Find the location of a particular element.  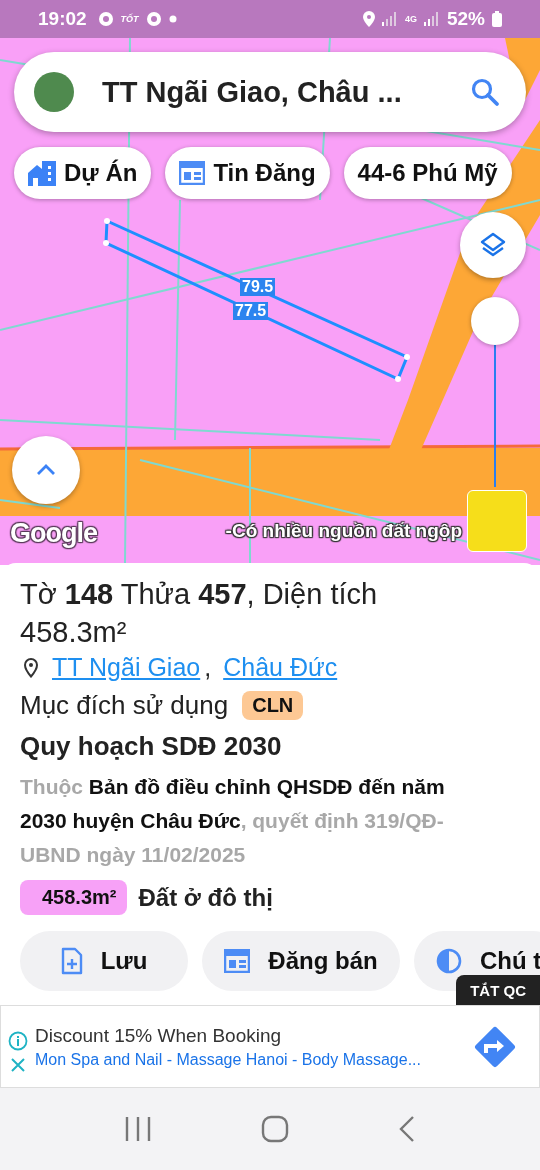

layers-icon is located at coordinates (493, 245).